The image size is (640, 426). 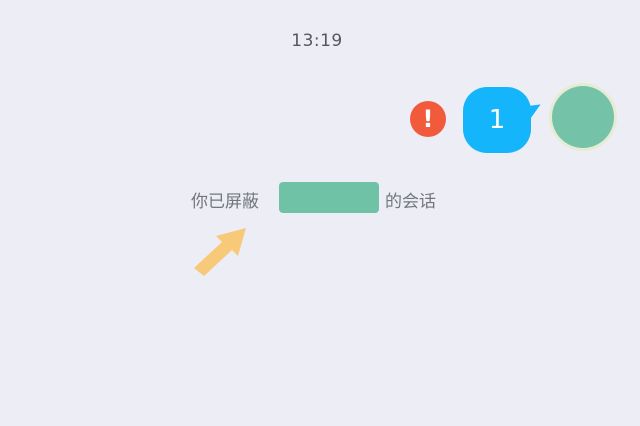 I want to click on blocked-conversation-notice: 你已屏蔽 的会话, so click(x=320, y=198).